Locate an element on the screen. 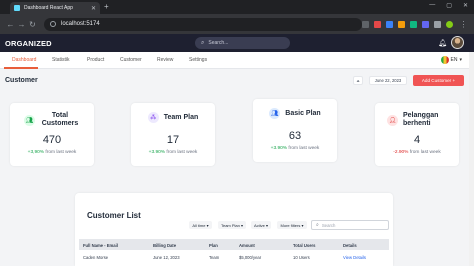 The width and height of the screenshot is (474, 266). bookmark-icon is located at coordinates (365, 24).